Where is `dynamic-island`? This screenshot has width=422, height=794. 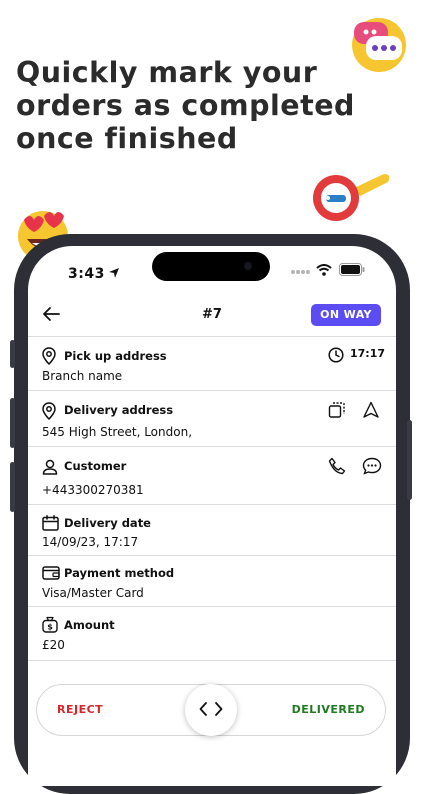
dynamic-island is located at coordinates (211, 266).